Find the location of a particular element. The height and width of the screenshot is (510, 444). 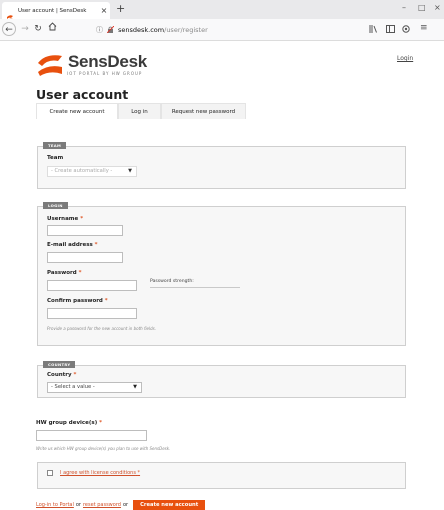

password-strength-label: Password strength: is located at coordinates (172, 281).